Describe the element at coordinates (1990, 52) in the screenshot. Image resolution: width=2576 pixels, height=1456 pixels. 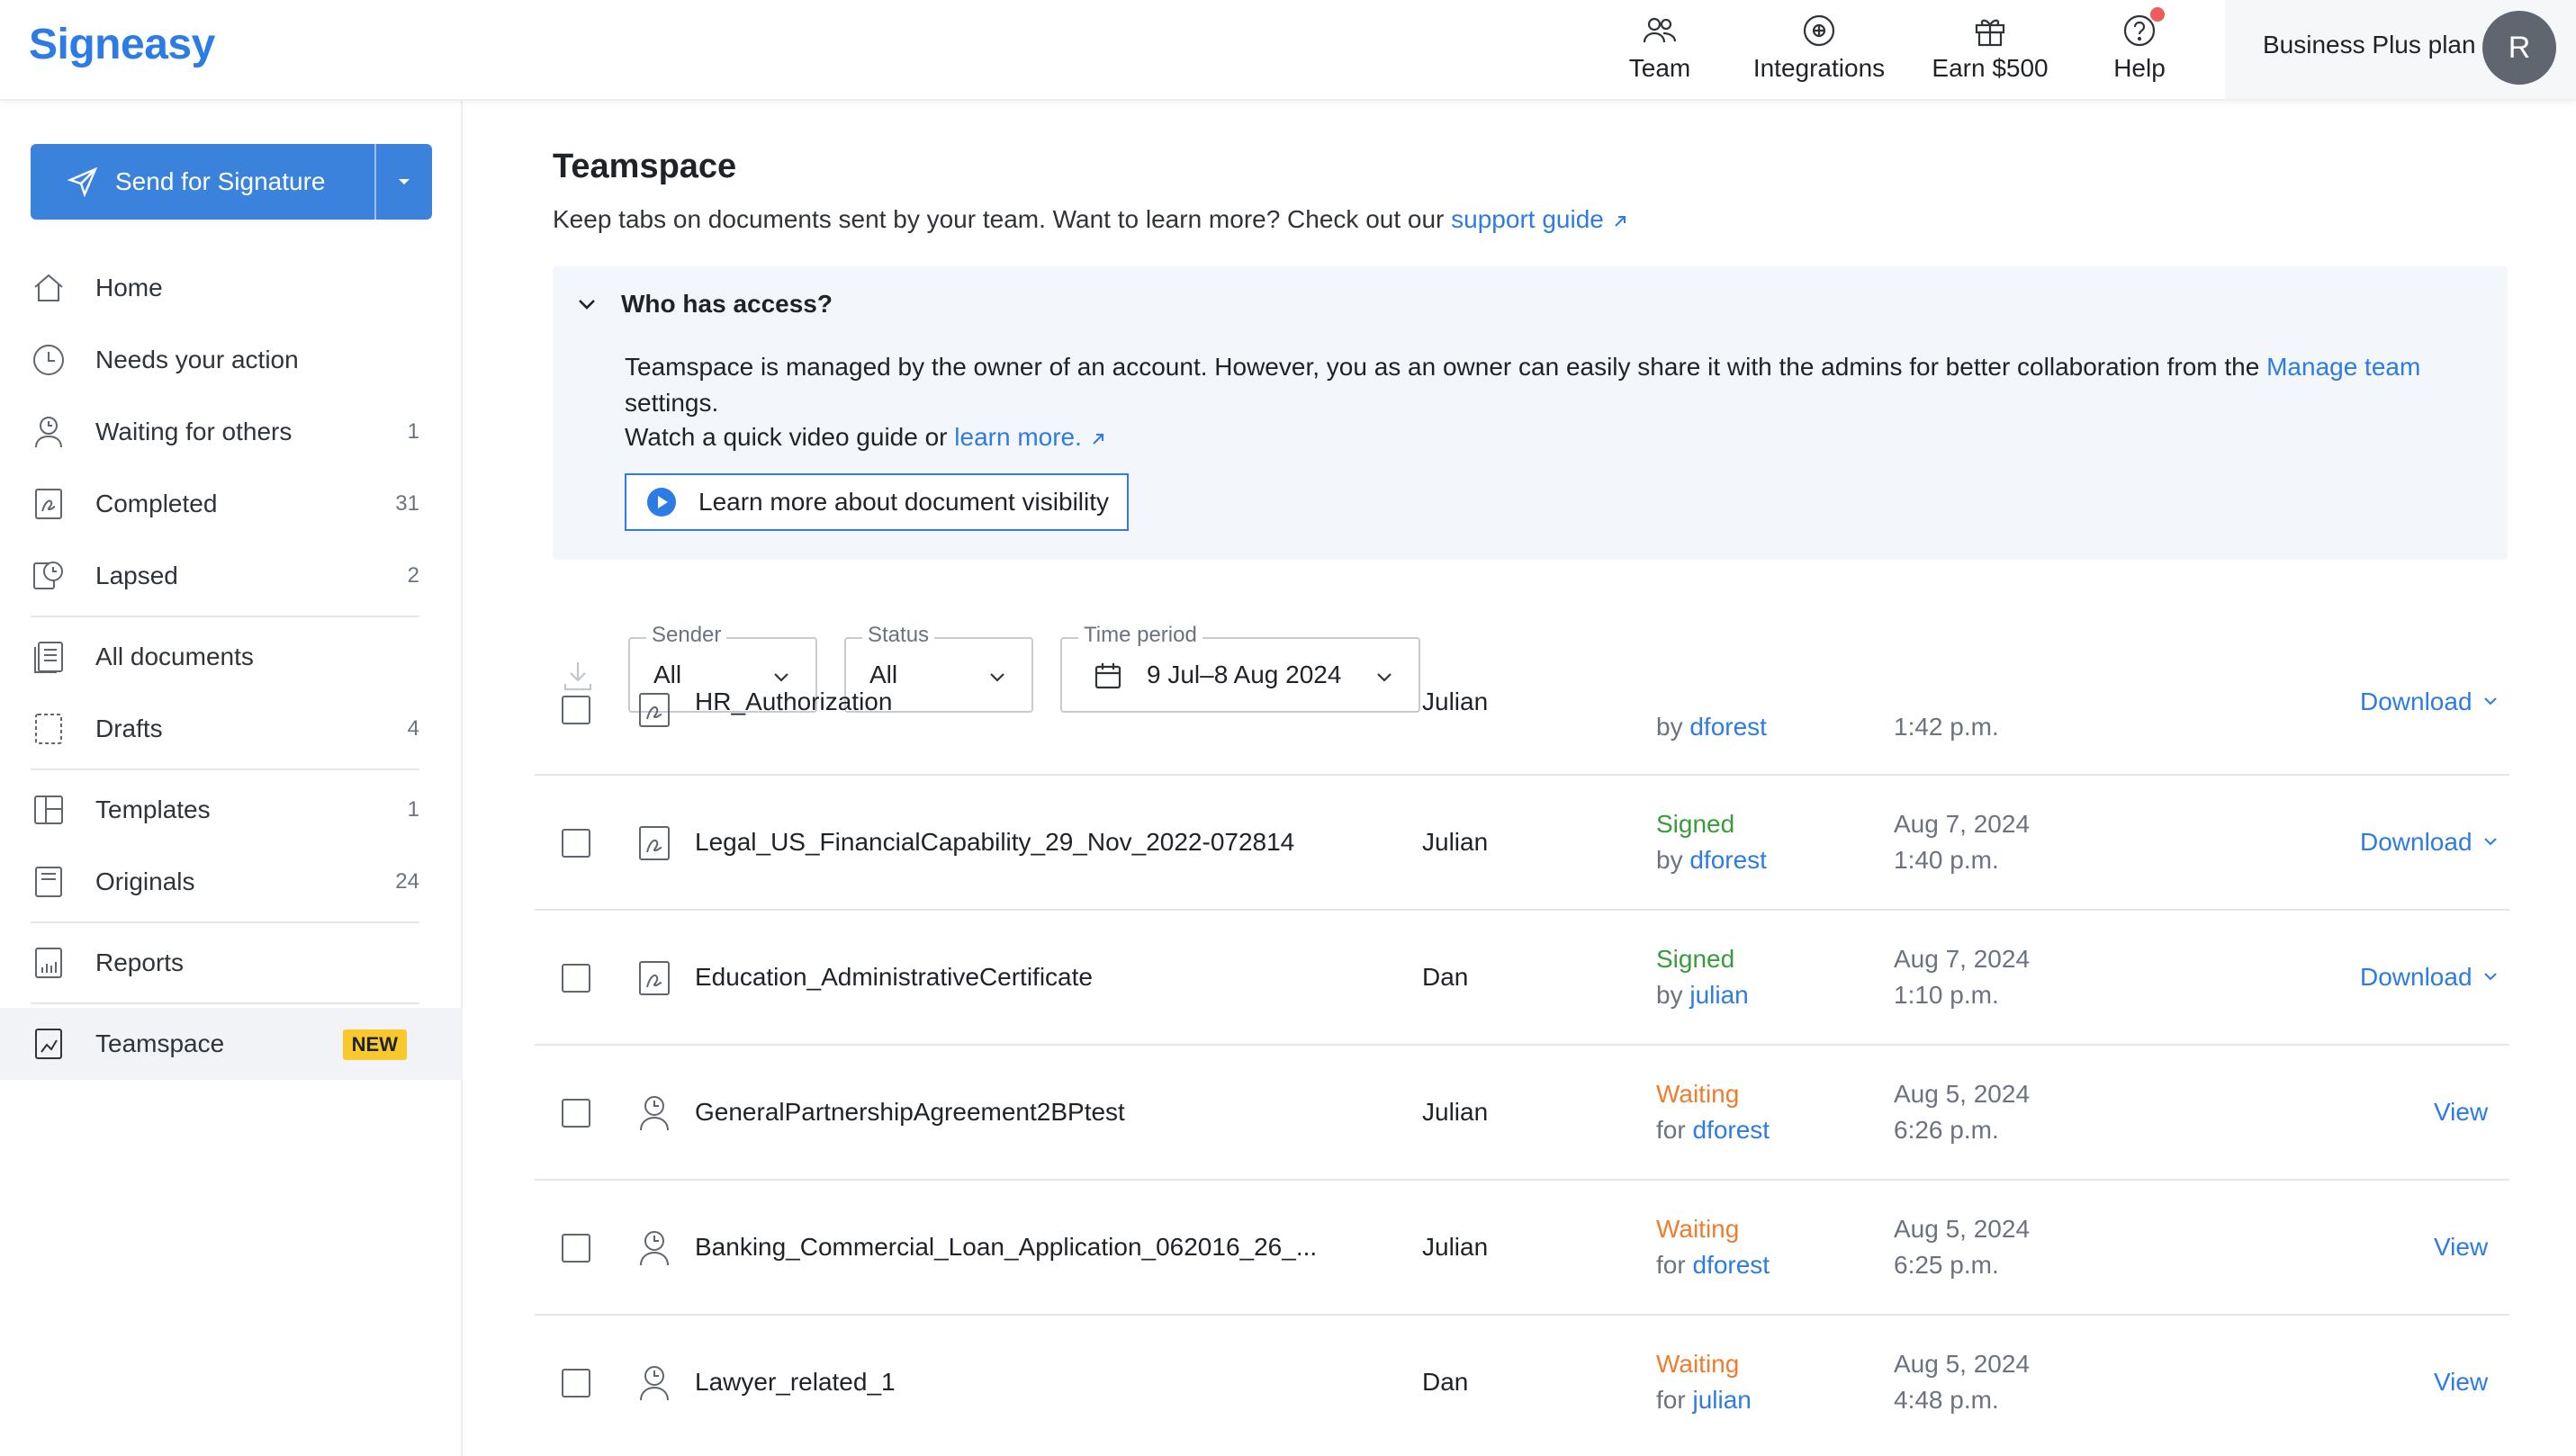
I see `topnav-earn: Earn $500` at that location.